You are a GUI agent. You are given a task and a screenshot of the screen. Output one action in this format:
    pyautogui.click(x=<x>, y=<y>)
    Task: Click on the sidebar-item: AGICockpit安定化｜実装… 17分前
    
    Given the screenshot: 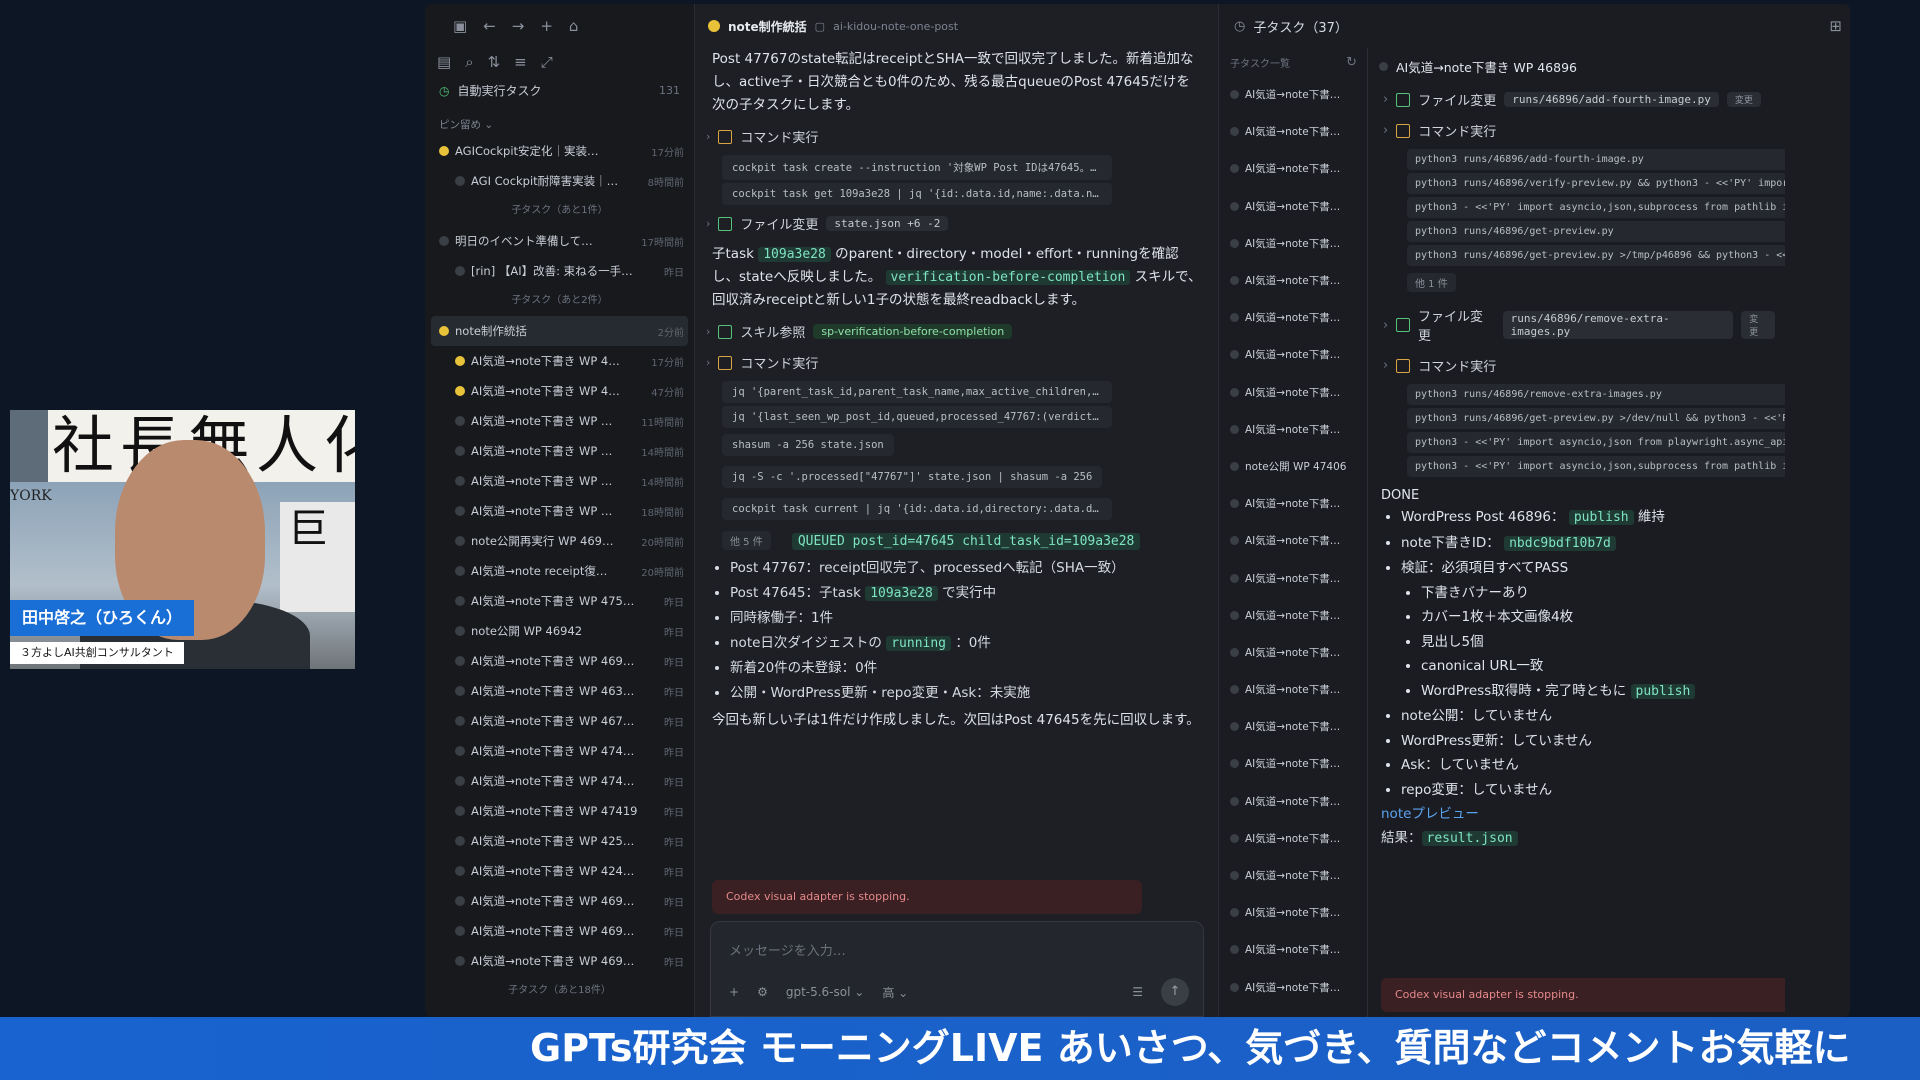 What is the action you would take?
    pyautogui.click(x=559, y=151)
    